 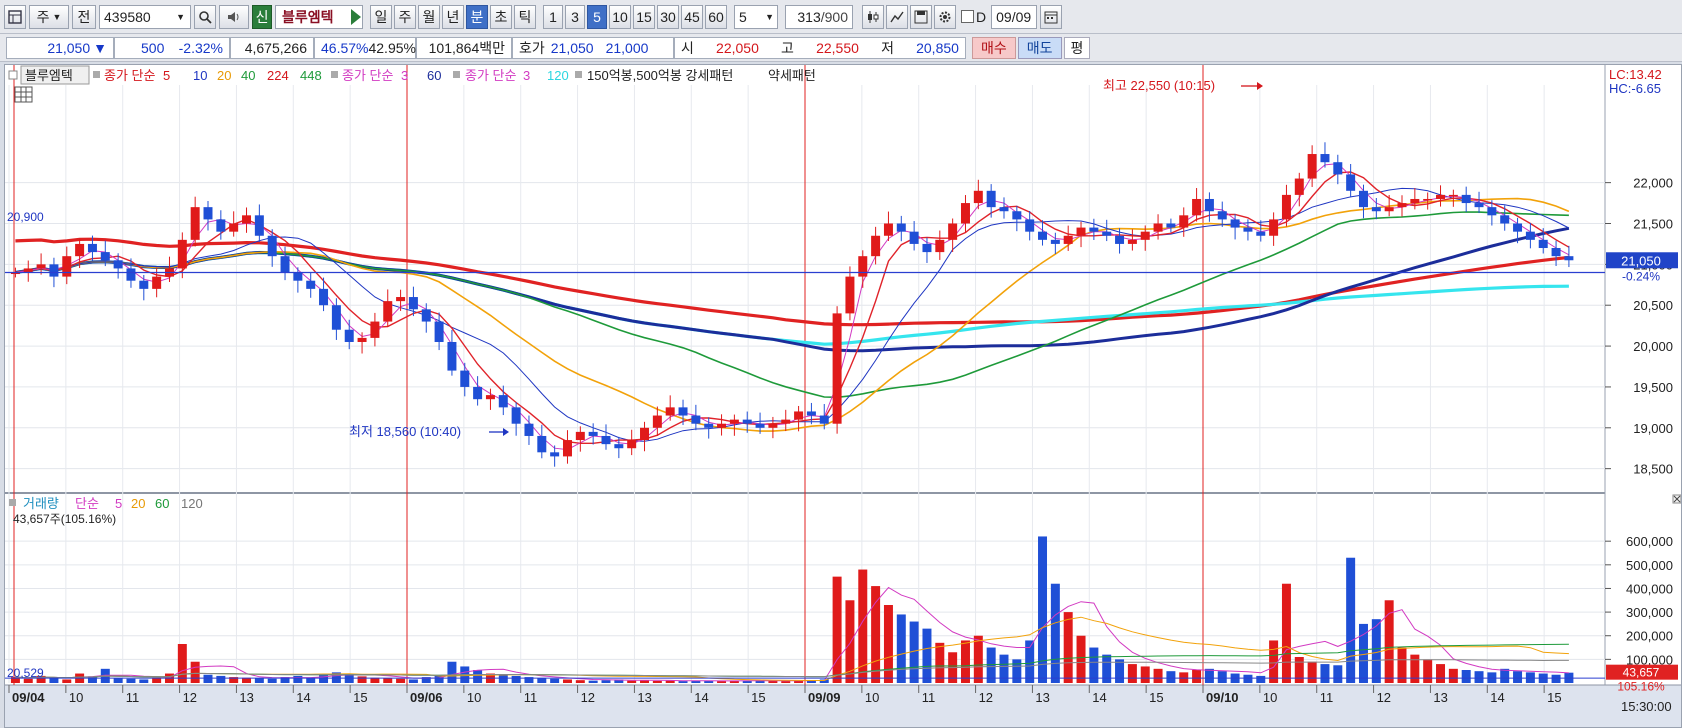 I want to click on ask-price: 21,050, so click(x=572, y=47).